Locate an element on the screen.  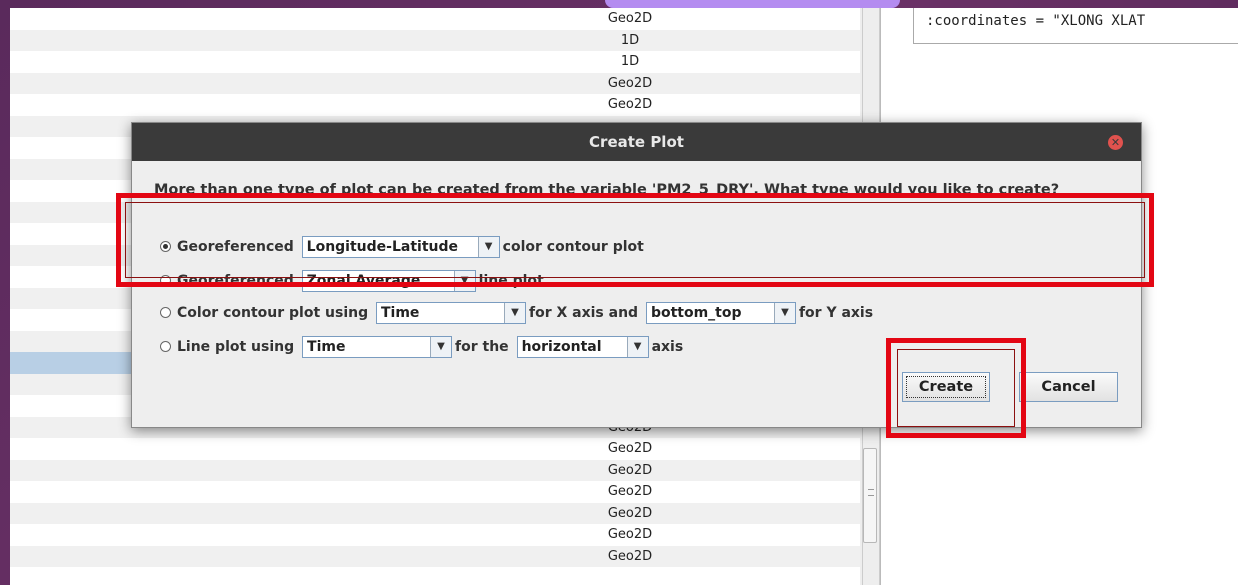
window-edge-highlight is located at coordinates (752, 4).